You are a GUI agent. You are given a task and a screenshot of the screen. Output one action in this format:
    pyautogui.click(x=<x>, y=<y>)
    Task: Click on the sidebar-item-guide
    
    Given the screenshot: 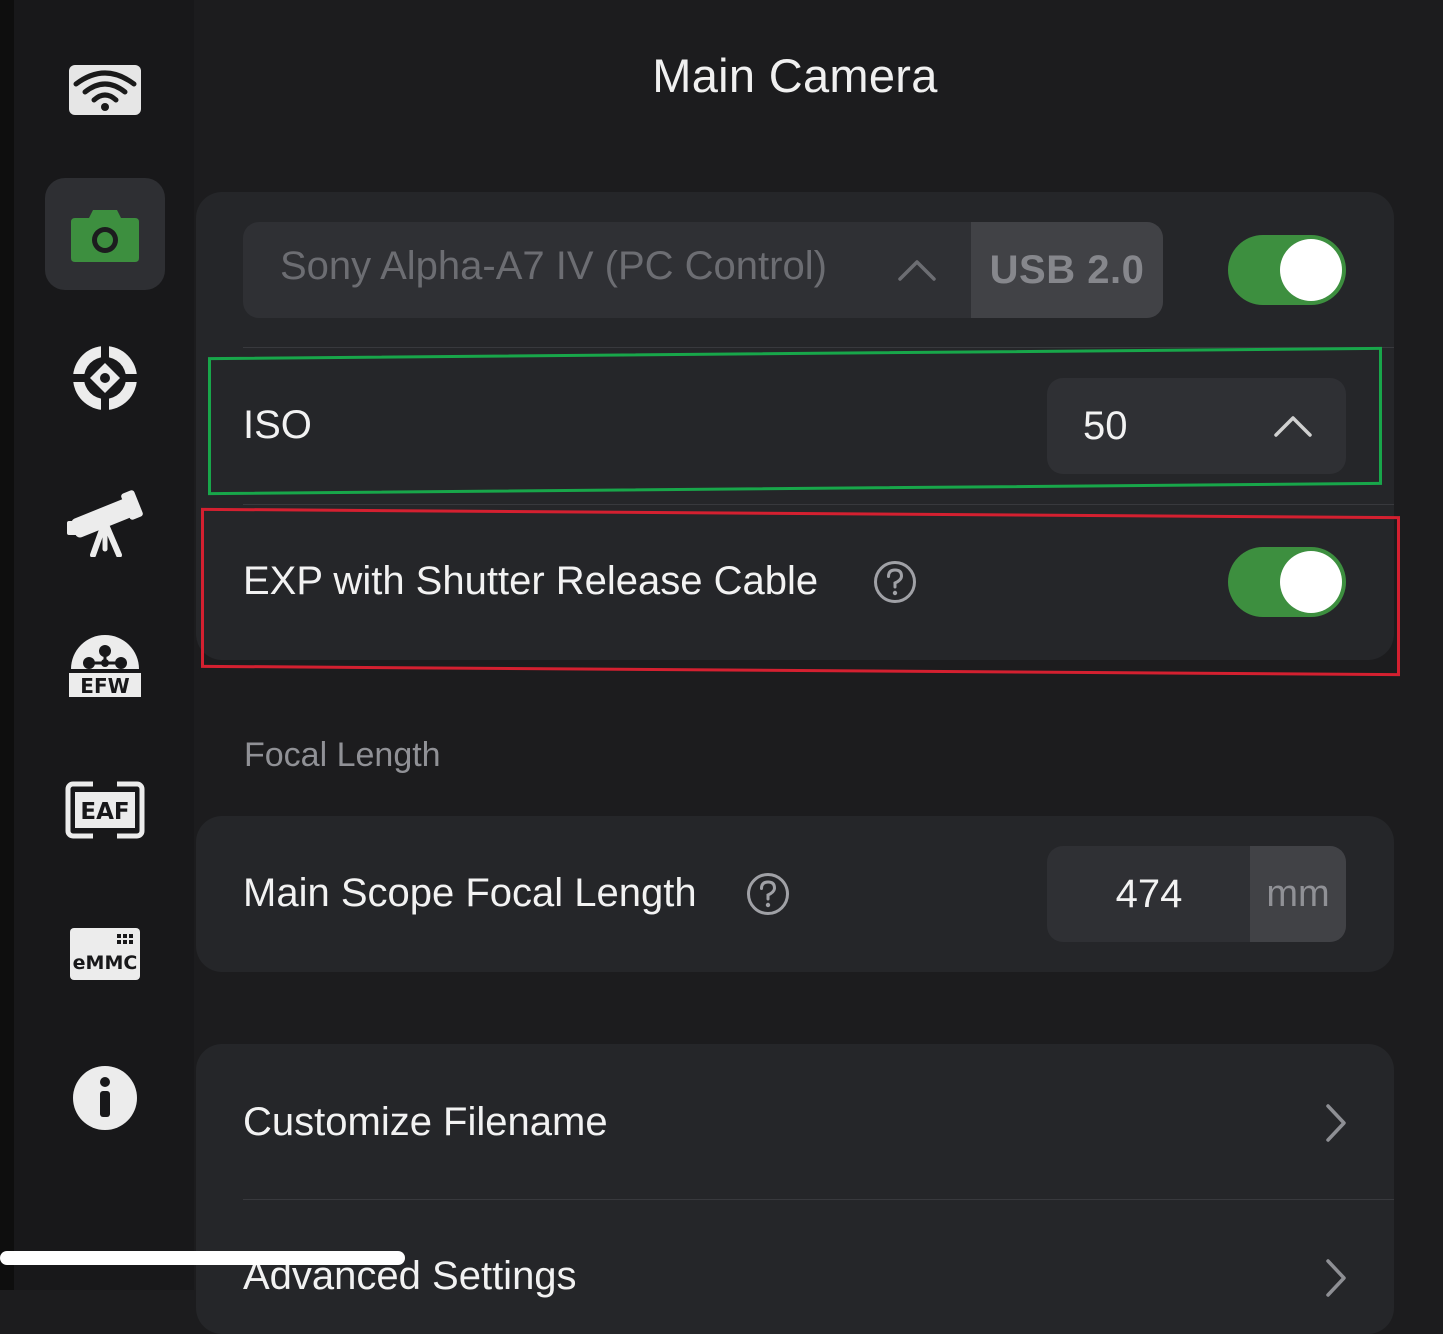 What is the action you would take?
    pyautogui.click(x=105, y=378)
    